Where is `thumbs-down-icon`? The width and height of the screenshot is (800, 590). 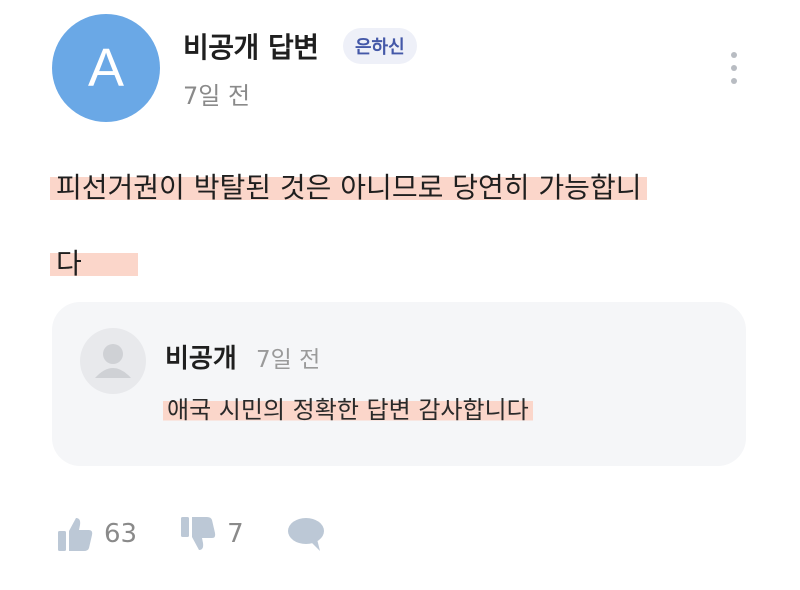 thumbs-down-icon is located at coordinates (199, 534).